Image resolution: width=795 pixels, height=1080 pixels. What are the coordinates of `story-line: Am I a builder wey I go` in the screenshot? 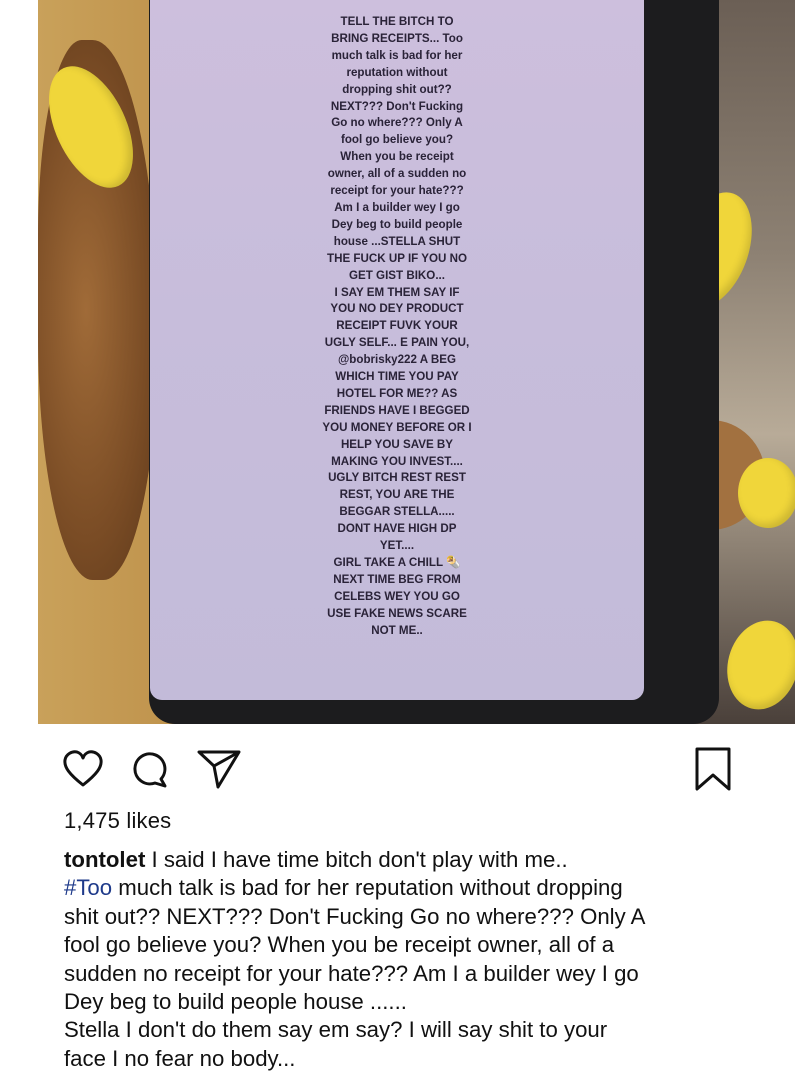 It's located at (397, 207).